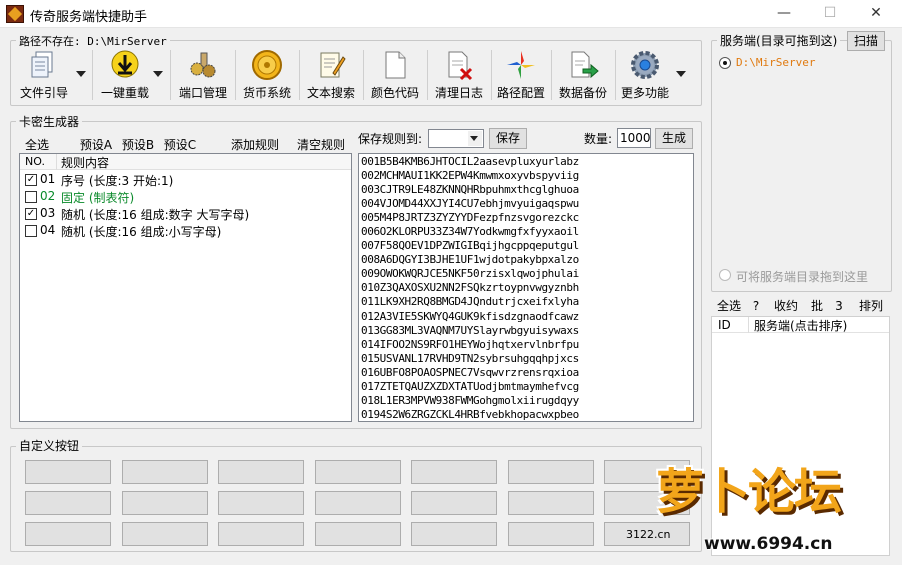  I want to click on help-button: ?, so click(756, 306).